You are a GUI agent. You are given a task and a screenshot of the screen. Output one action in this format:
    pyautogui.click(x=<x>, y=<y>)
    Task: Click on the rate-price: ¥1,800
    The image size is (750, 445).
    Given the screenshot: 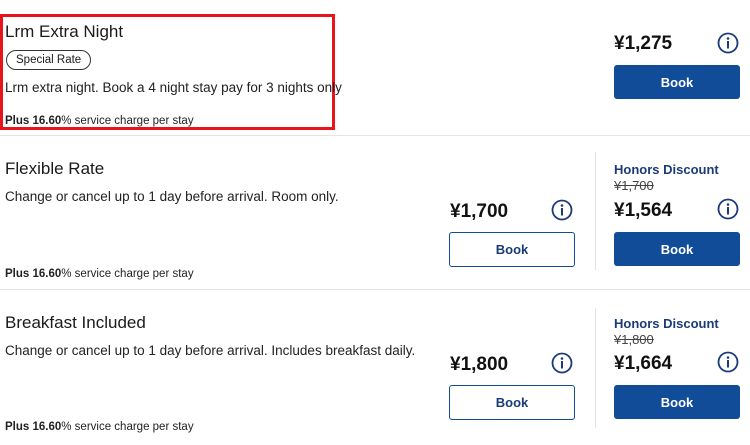 What is the action you would take?
    pyautogui.click(x=479, y=364)
    